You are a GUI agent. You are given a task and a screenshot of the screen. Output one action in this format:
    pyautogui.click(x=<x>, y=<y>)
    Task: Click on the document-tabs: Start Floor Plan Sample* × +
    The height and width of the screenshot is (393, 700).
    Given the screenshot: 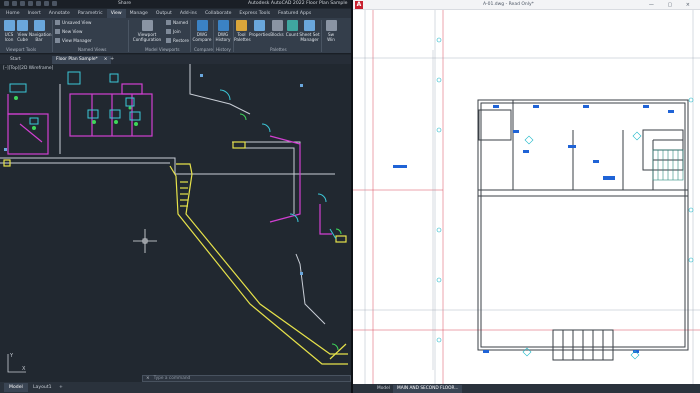 What is the action you would take?
    pyautogui.click(x=175, y=59)
    